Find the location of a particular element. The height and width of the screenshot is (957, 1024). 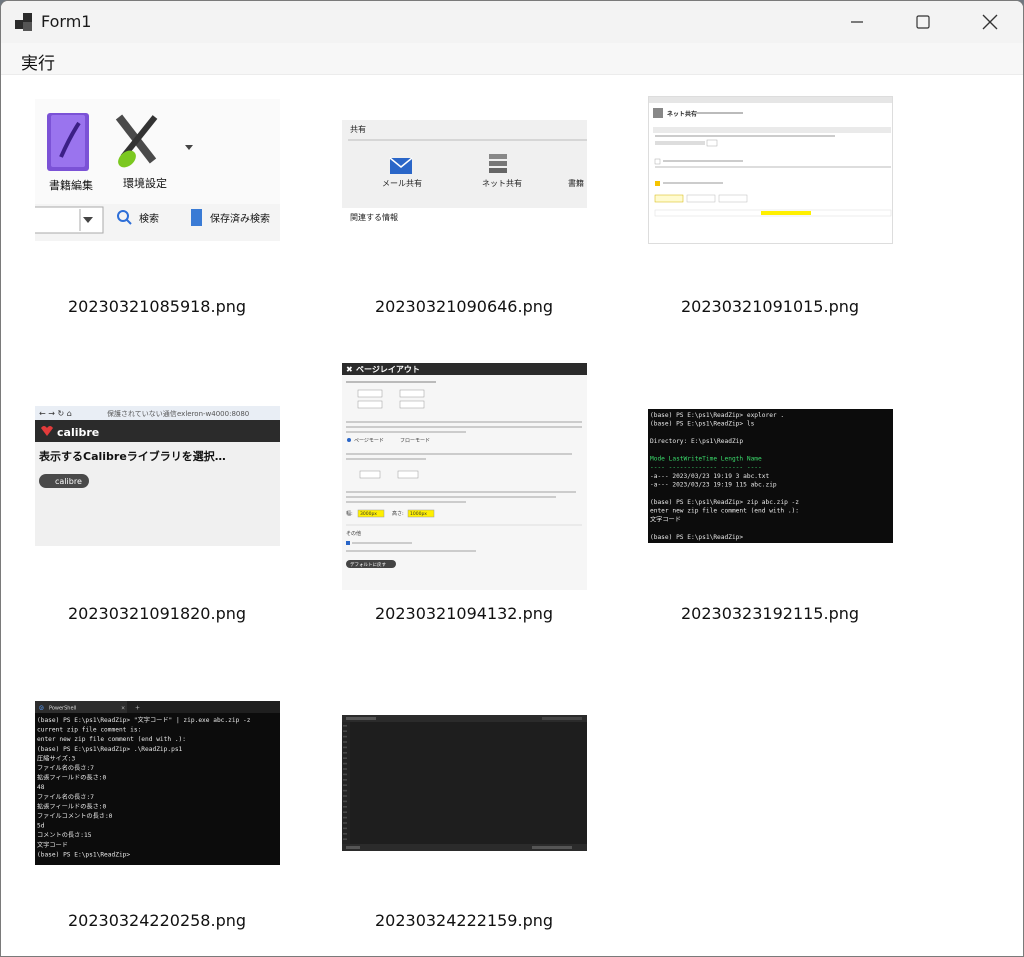

minimize-button is located at coordinates (857, 22).